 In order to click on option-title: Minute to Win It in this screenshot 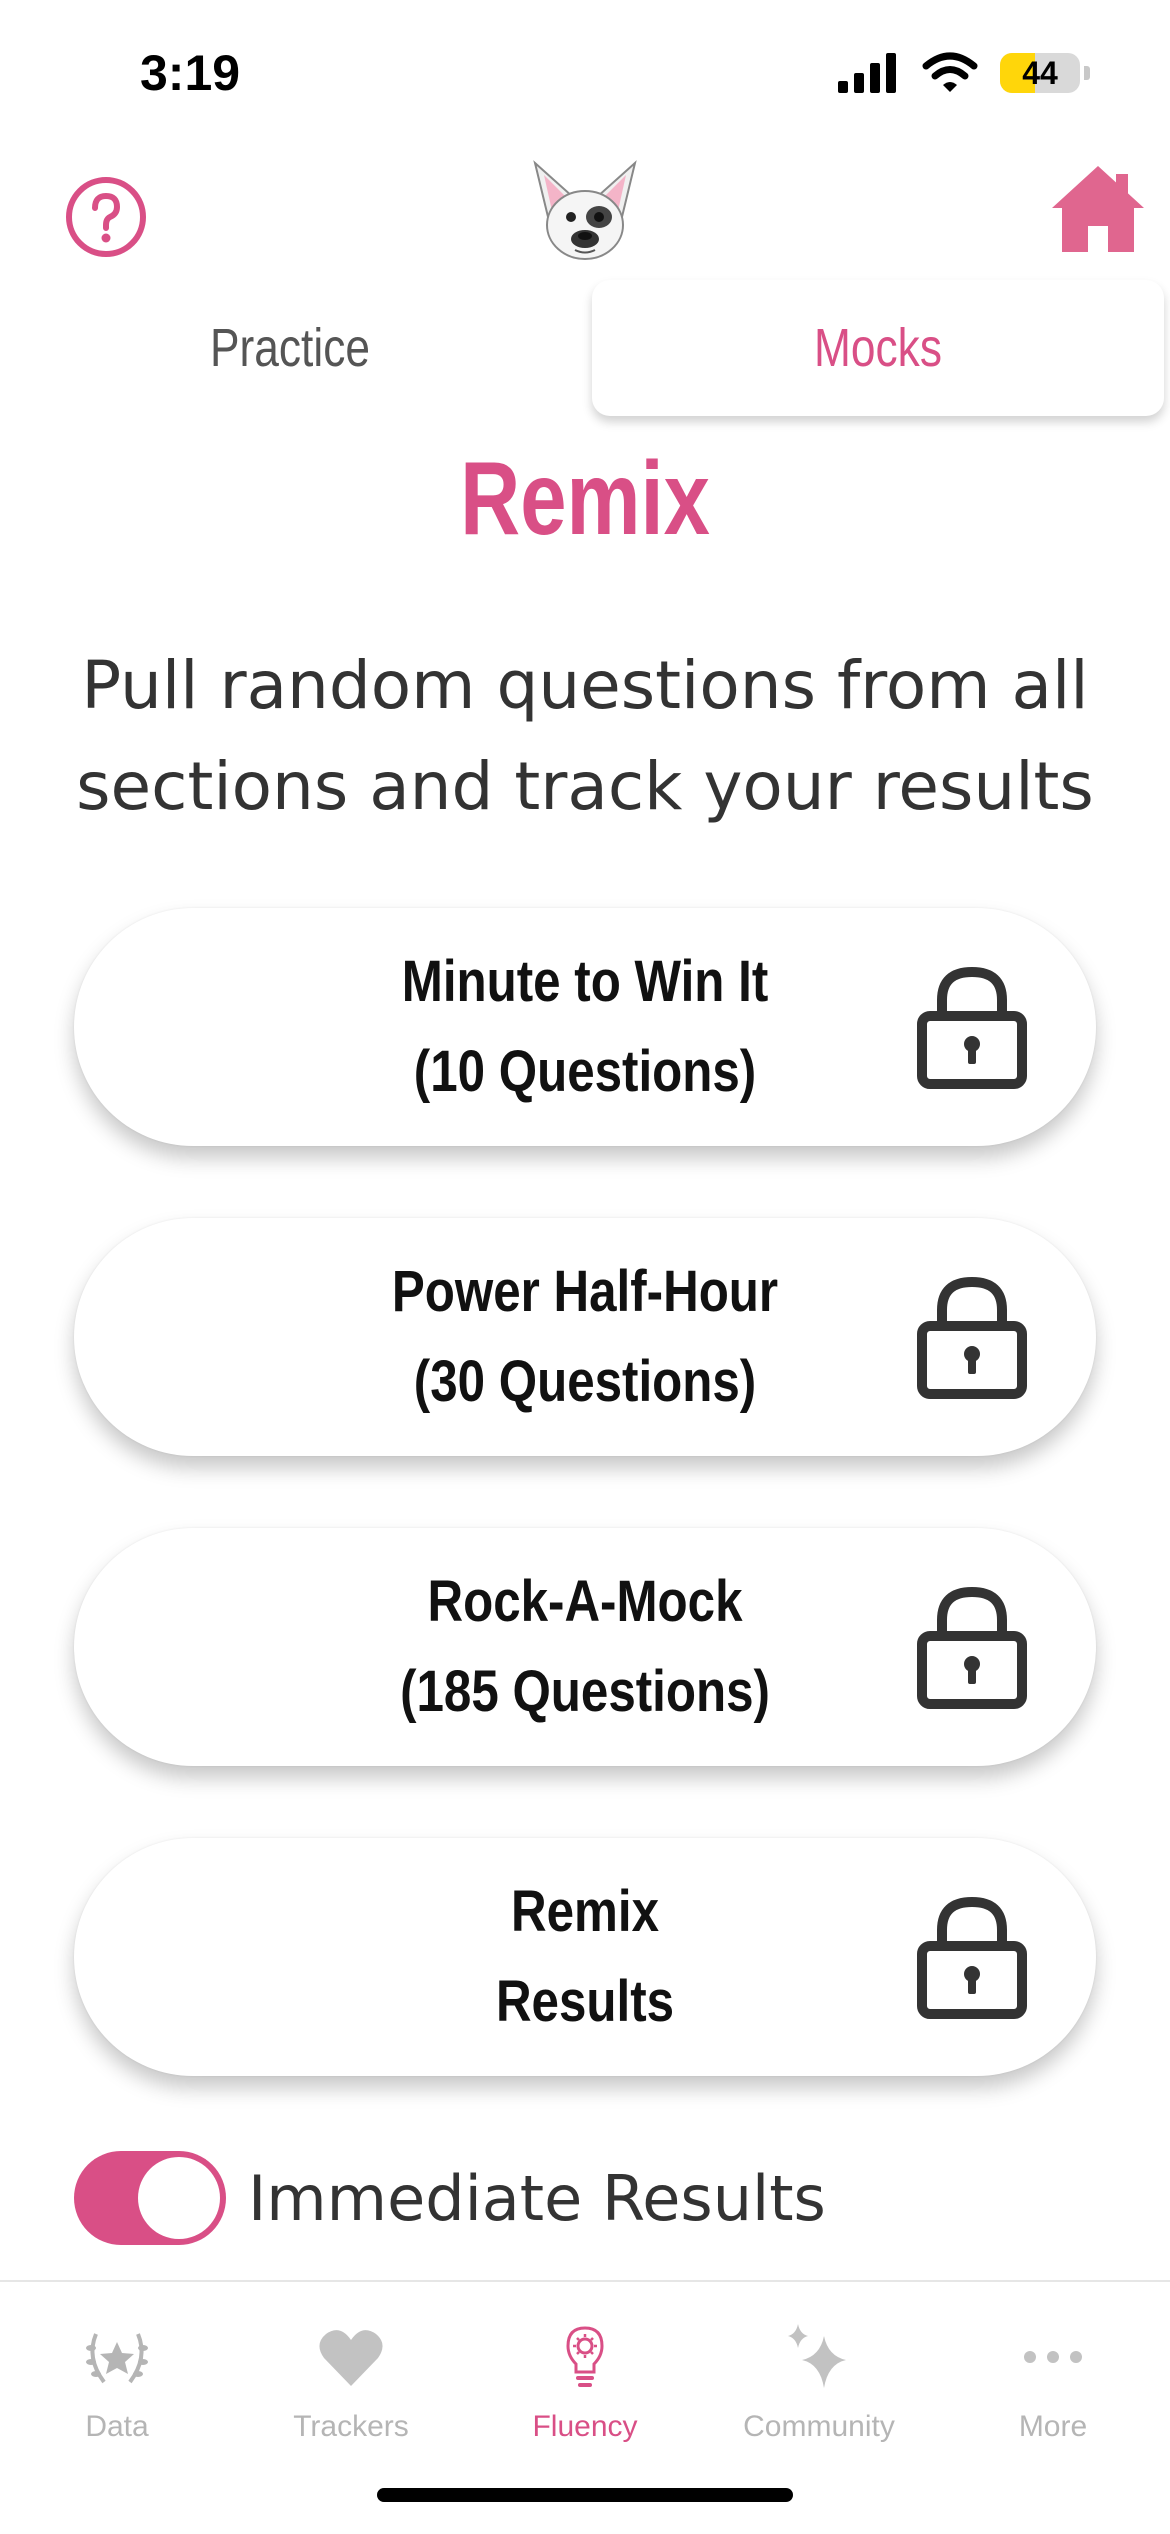, I will do `click(585, 981)`.